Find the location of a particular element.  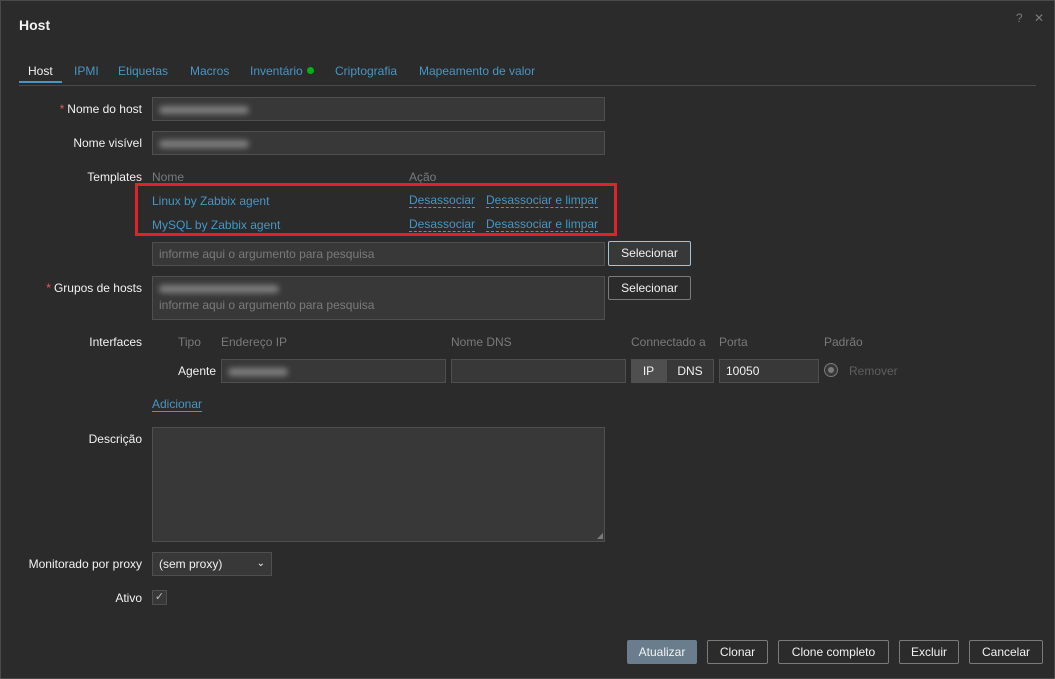

status-dot-icon is located at coordinates (310, 70).